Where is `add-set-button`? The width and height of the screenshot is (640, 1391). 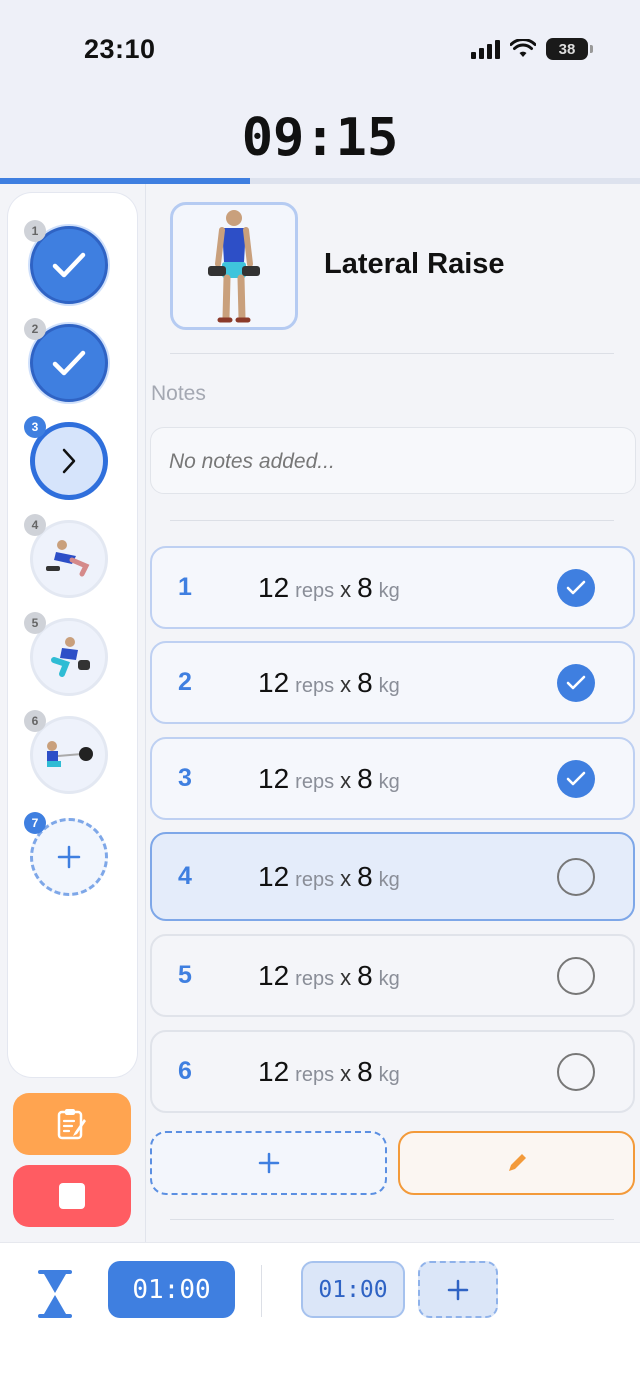
add-set-button is located at coordinates (268, 1163).